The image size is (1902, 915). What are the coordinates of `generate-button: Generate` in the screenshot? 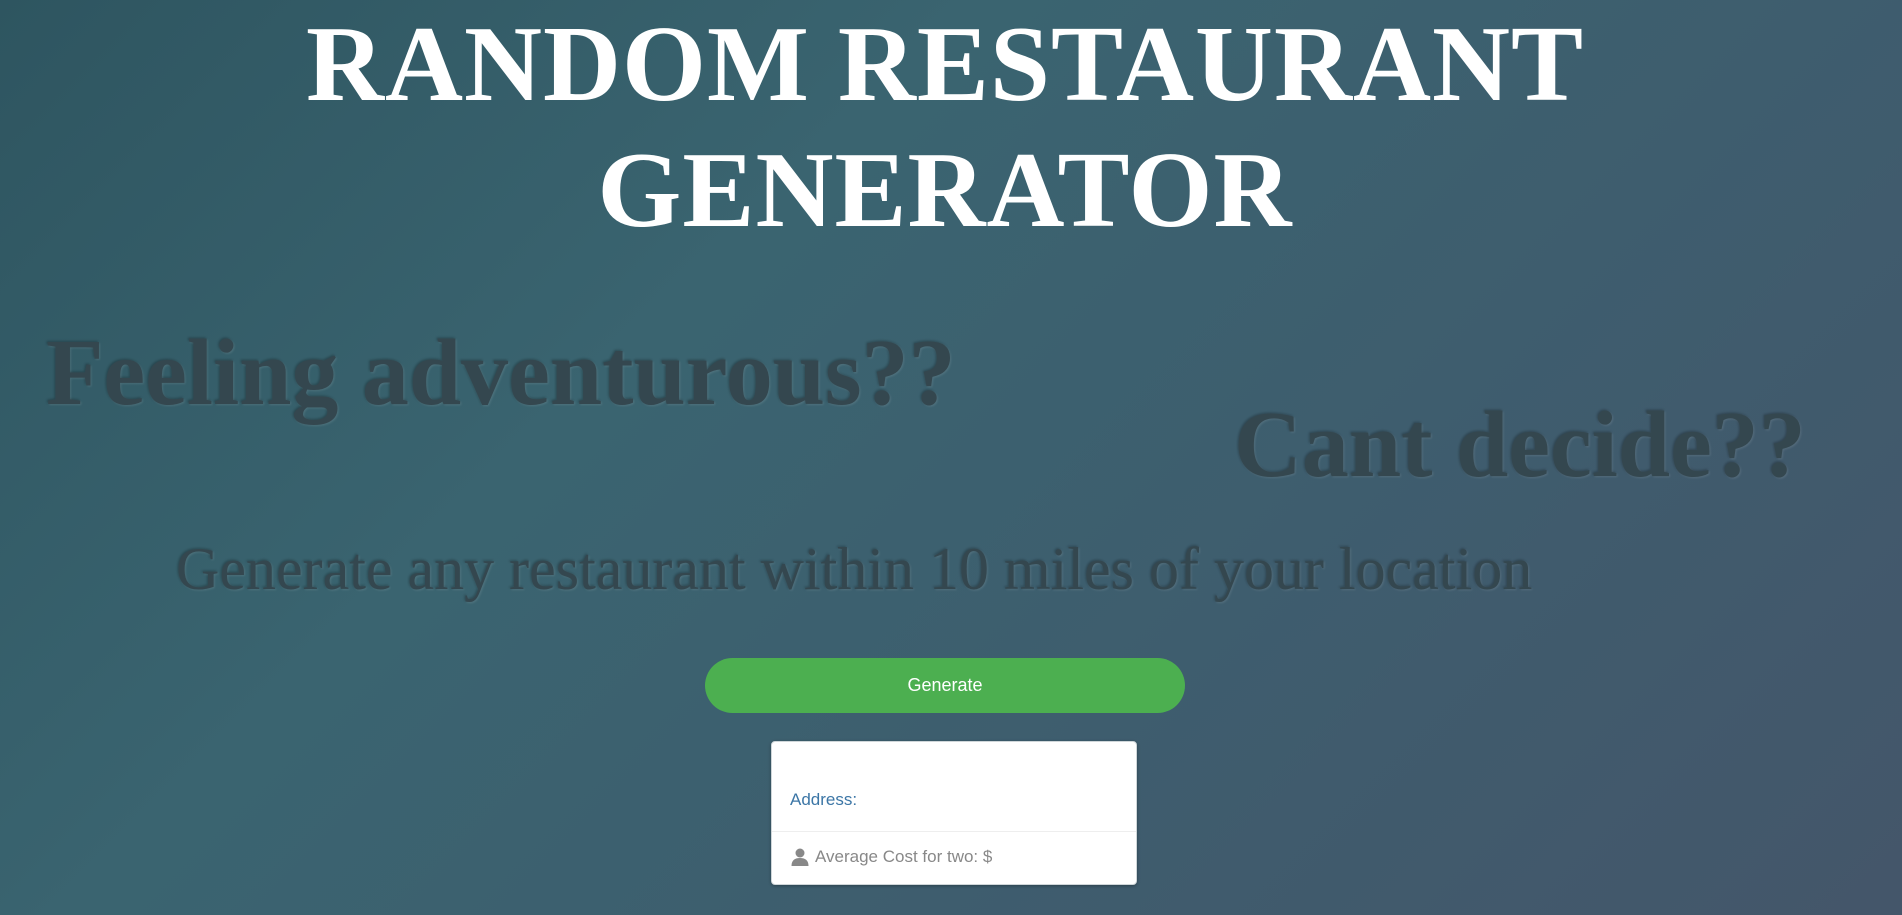 It's located at (945, 685).